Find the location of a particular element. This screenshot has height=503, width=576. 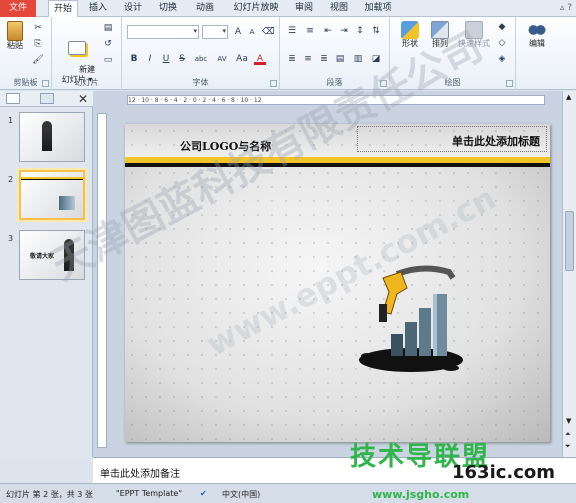

columns-icon: ▥ is located at coordinates (358, 59).